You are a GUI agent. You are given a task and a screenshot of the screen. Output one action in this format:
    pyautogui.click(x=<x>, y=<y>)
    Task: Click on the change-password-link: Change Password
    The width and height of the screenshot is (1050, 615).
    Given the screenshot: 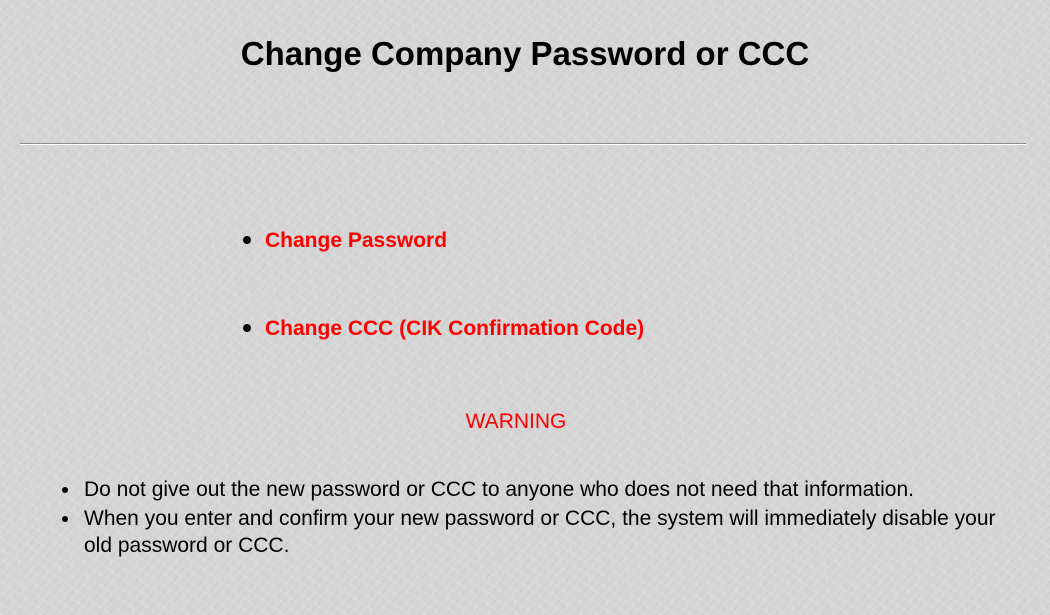 What is the action you would take?
    pyautogui.click(x=356, y=240)
    